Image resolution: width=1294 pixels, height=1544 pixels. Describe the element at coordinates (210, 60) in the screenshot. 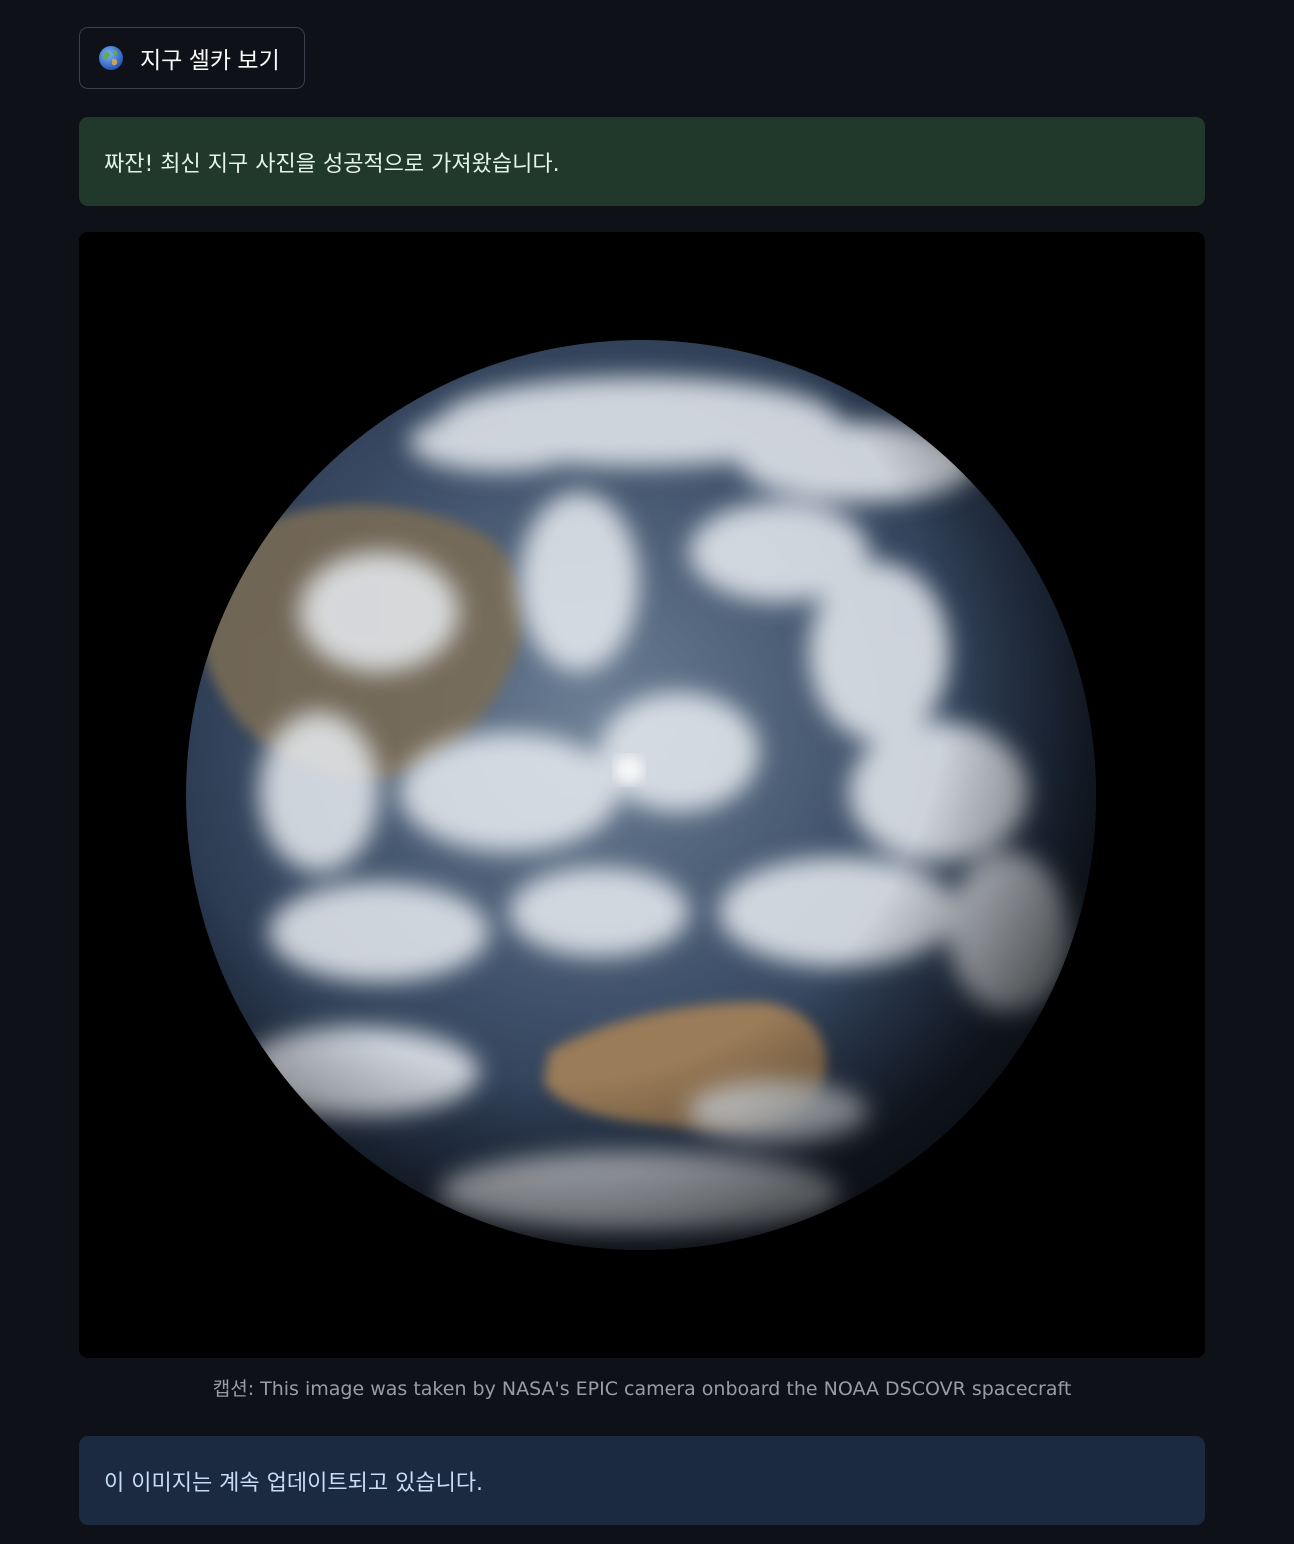

I see `button-label: 지구 셀카 보기` at that location.